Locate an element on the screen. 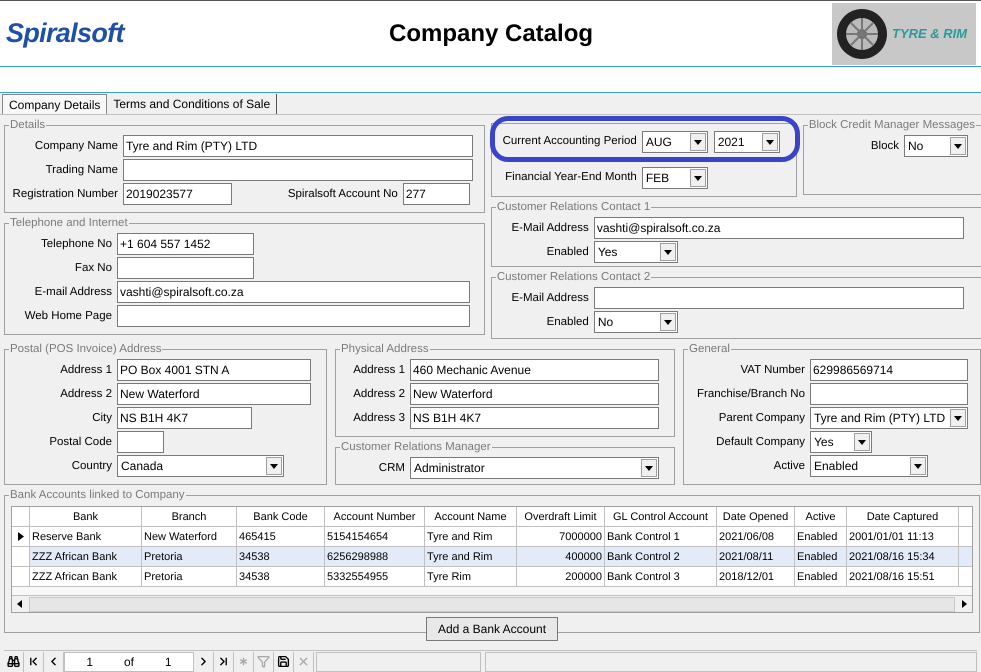 The width and height of the screenshot is (981, 672). horizontal-scrollbar is located at coordinates (492, 603).